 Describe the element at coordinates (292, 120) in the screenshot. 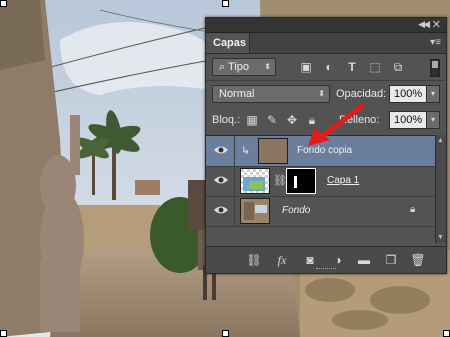

I see `lock-position-icon: ✥` at that location.